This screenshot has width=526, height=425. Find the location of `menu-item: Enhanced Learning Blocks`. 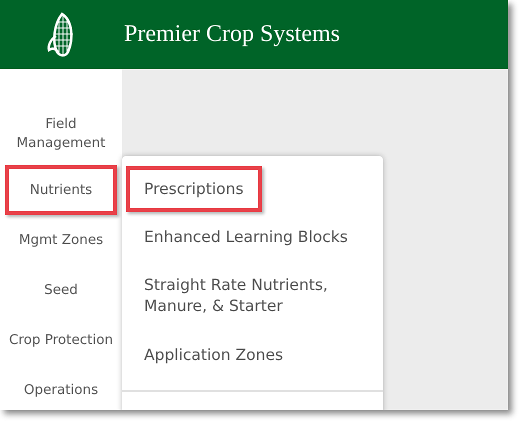

menu-item: Enhanced Learning Blocks is located at coordinates (254, 237).